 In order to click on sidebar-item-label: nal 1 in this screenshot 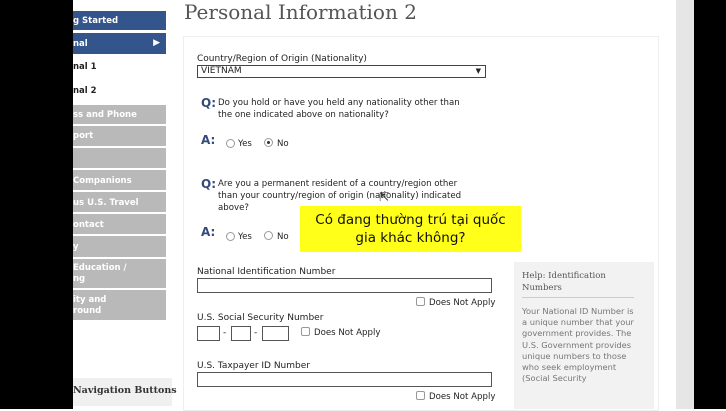, I will do `click(85, 67)`.